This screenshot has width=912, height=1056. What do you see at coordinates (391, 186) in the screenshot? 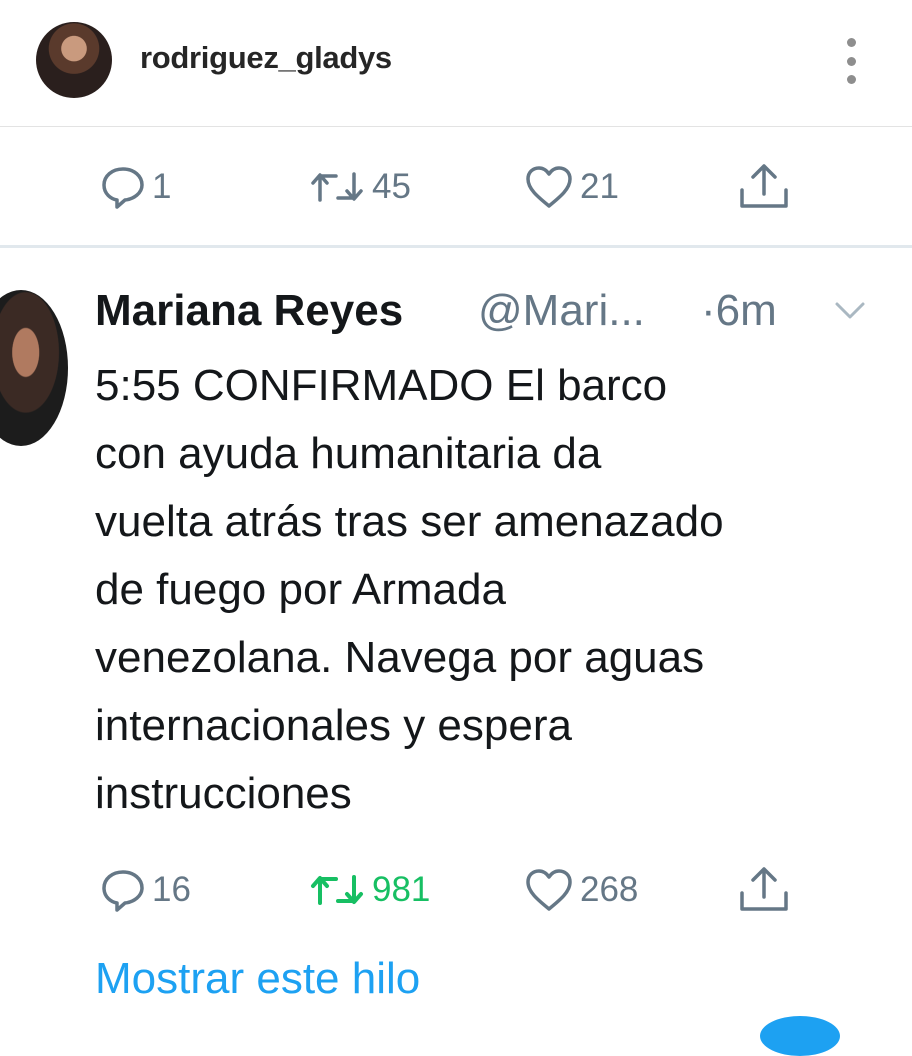
I see `retweet-count: 45` at bounding box center [391, 186].